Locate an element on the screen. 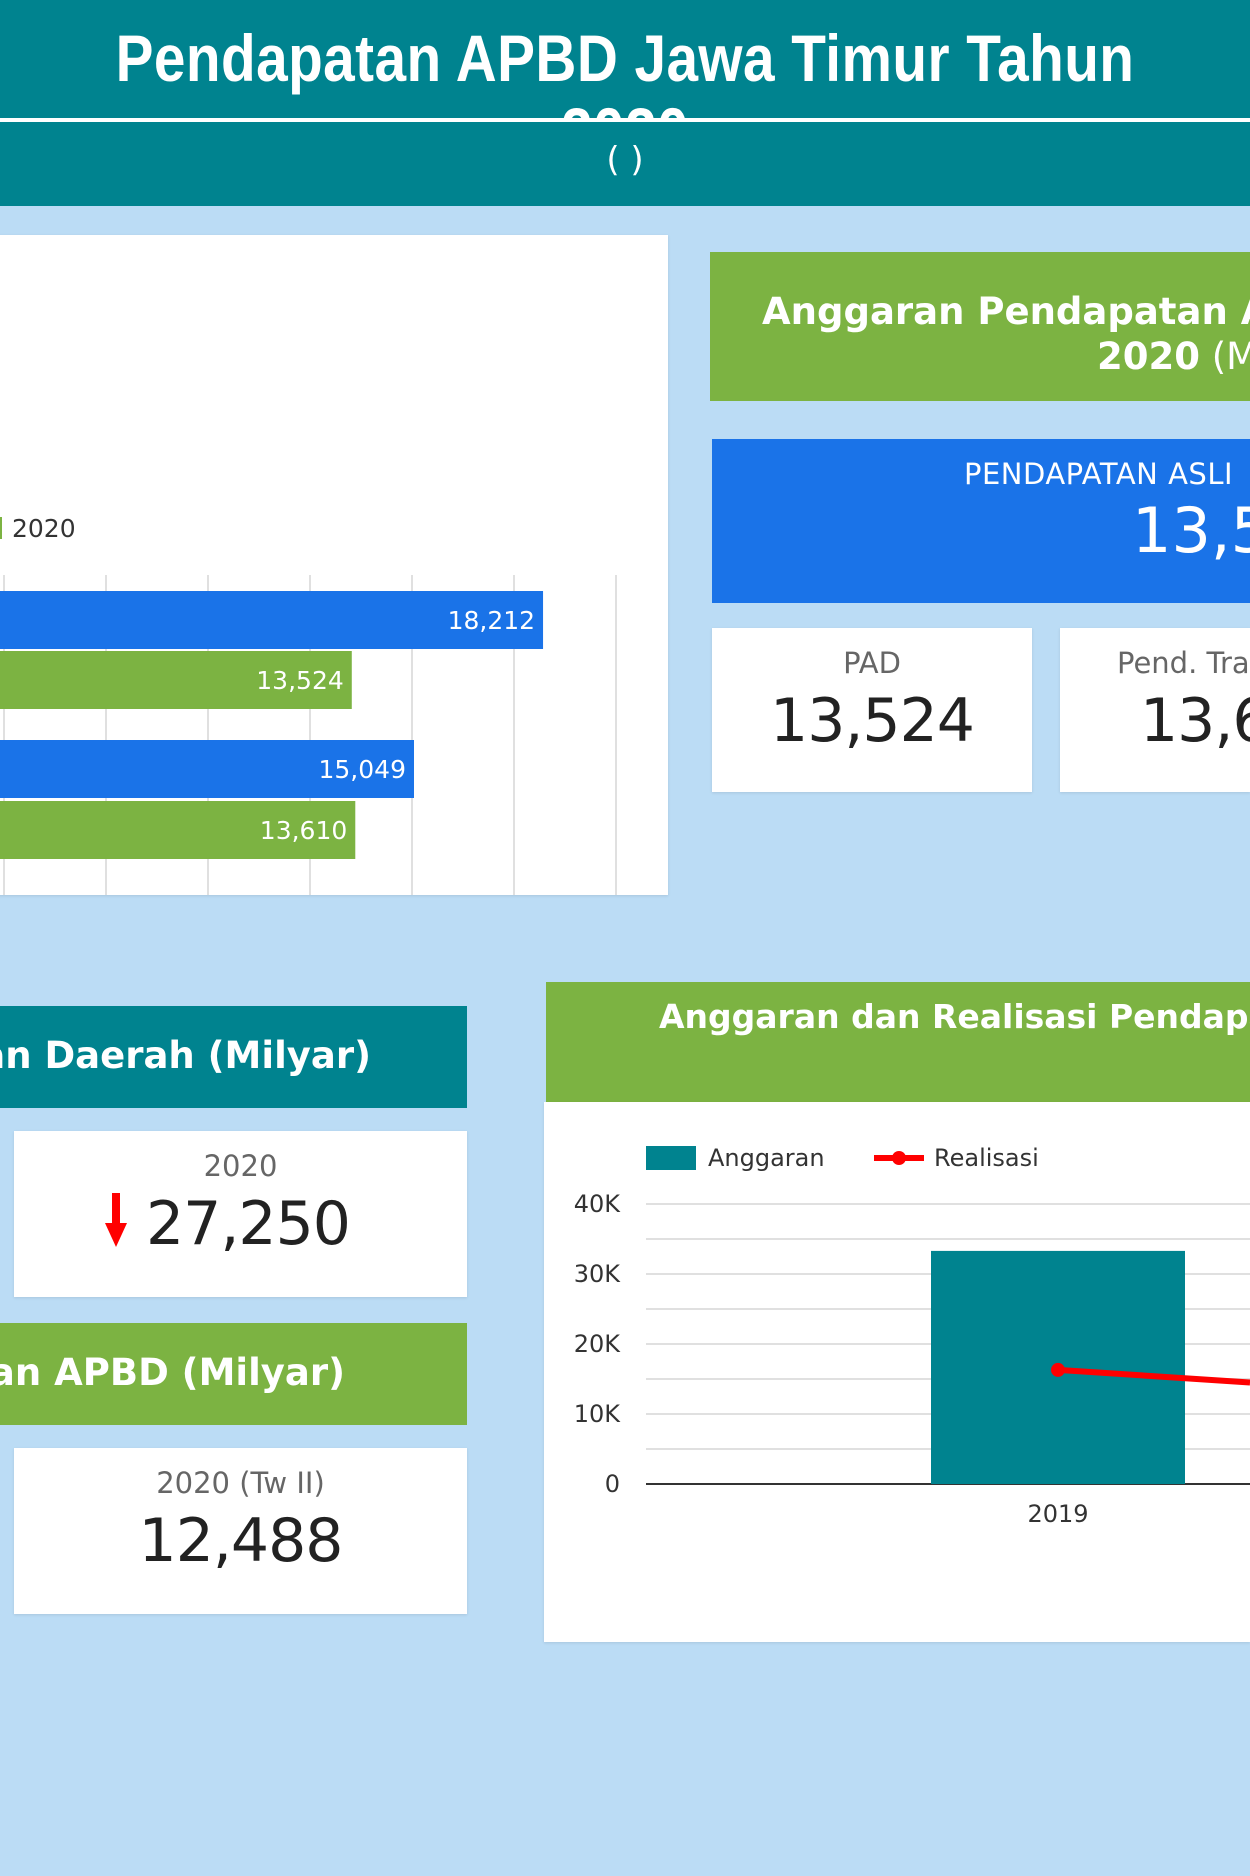 The width and height of the screenshot is (1250, 1876). pendapatan-apbd-header: tan APBD (Milyar) is located at coordinates (233, 1374).